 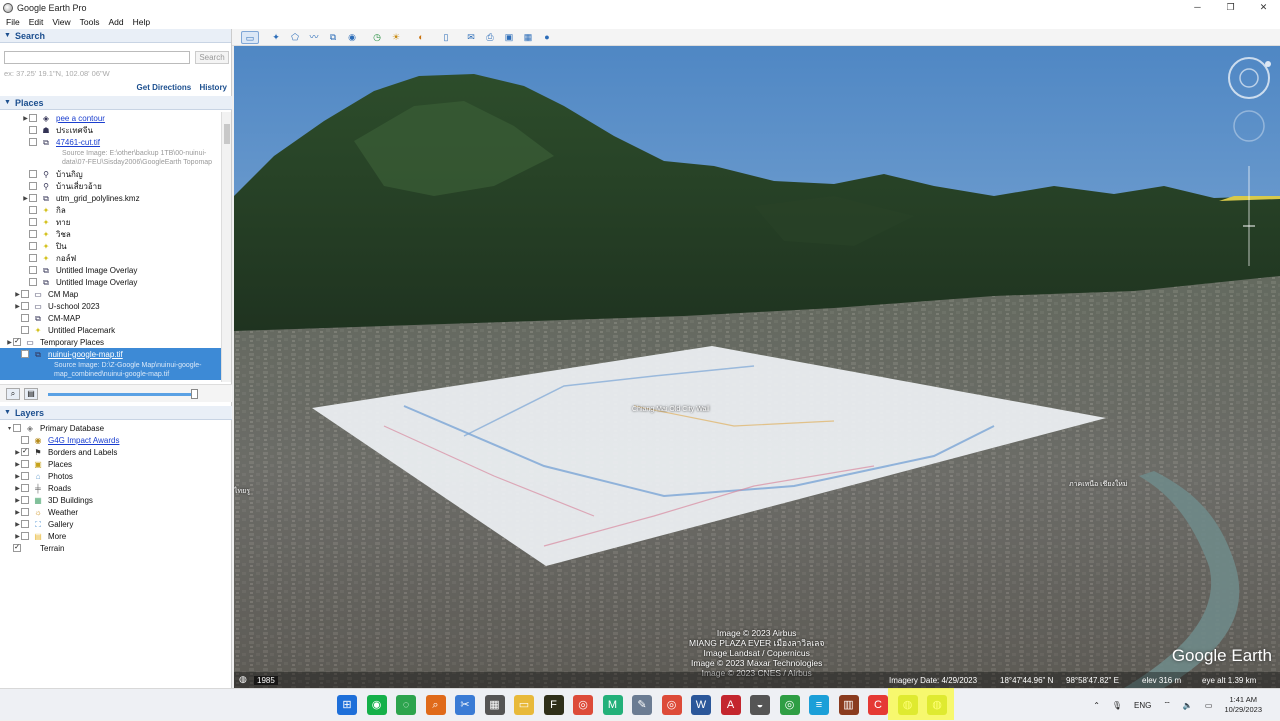 What do you see at coordinates (110, 342) in the screenshot?
I see `places-item: ▶ ✓ ▭ Temporary Places` at bounding box center [110, 342].